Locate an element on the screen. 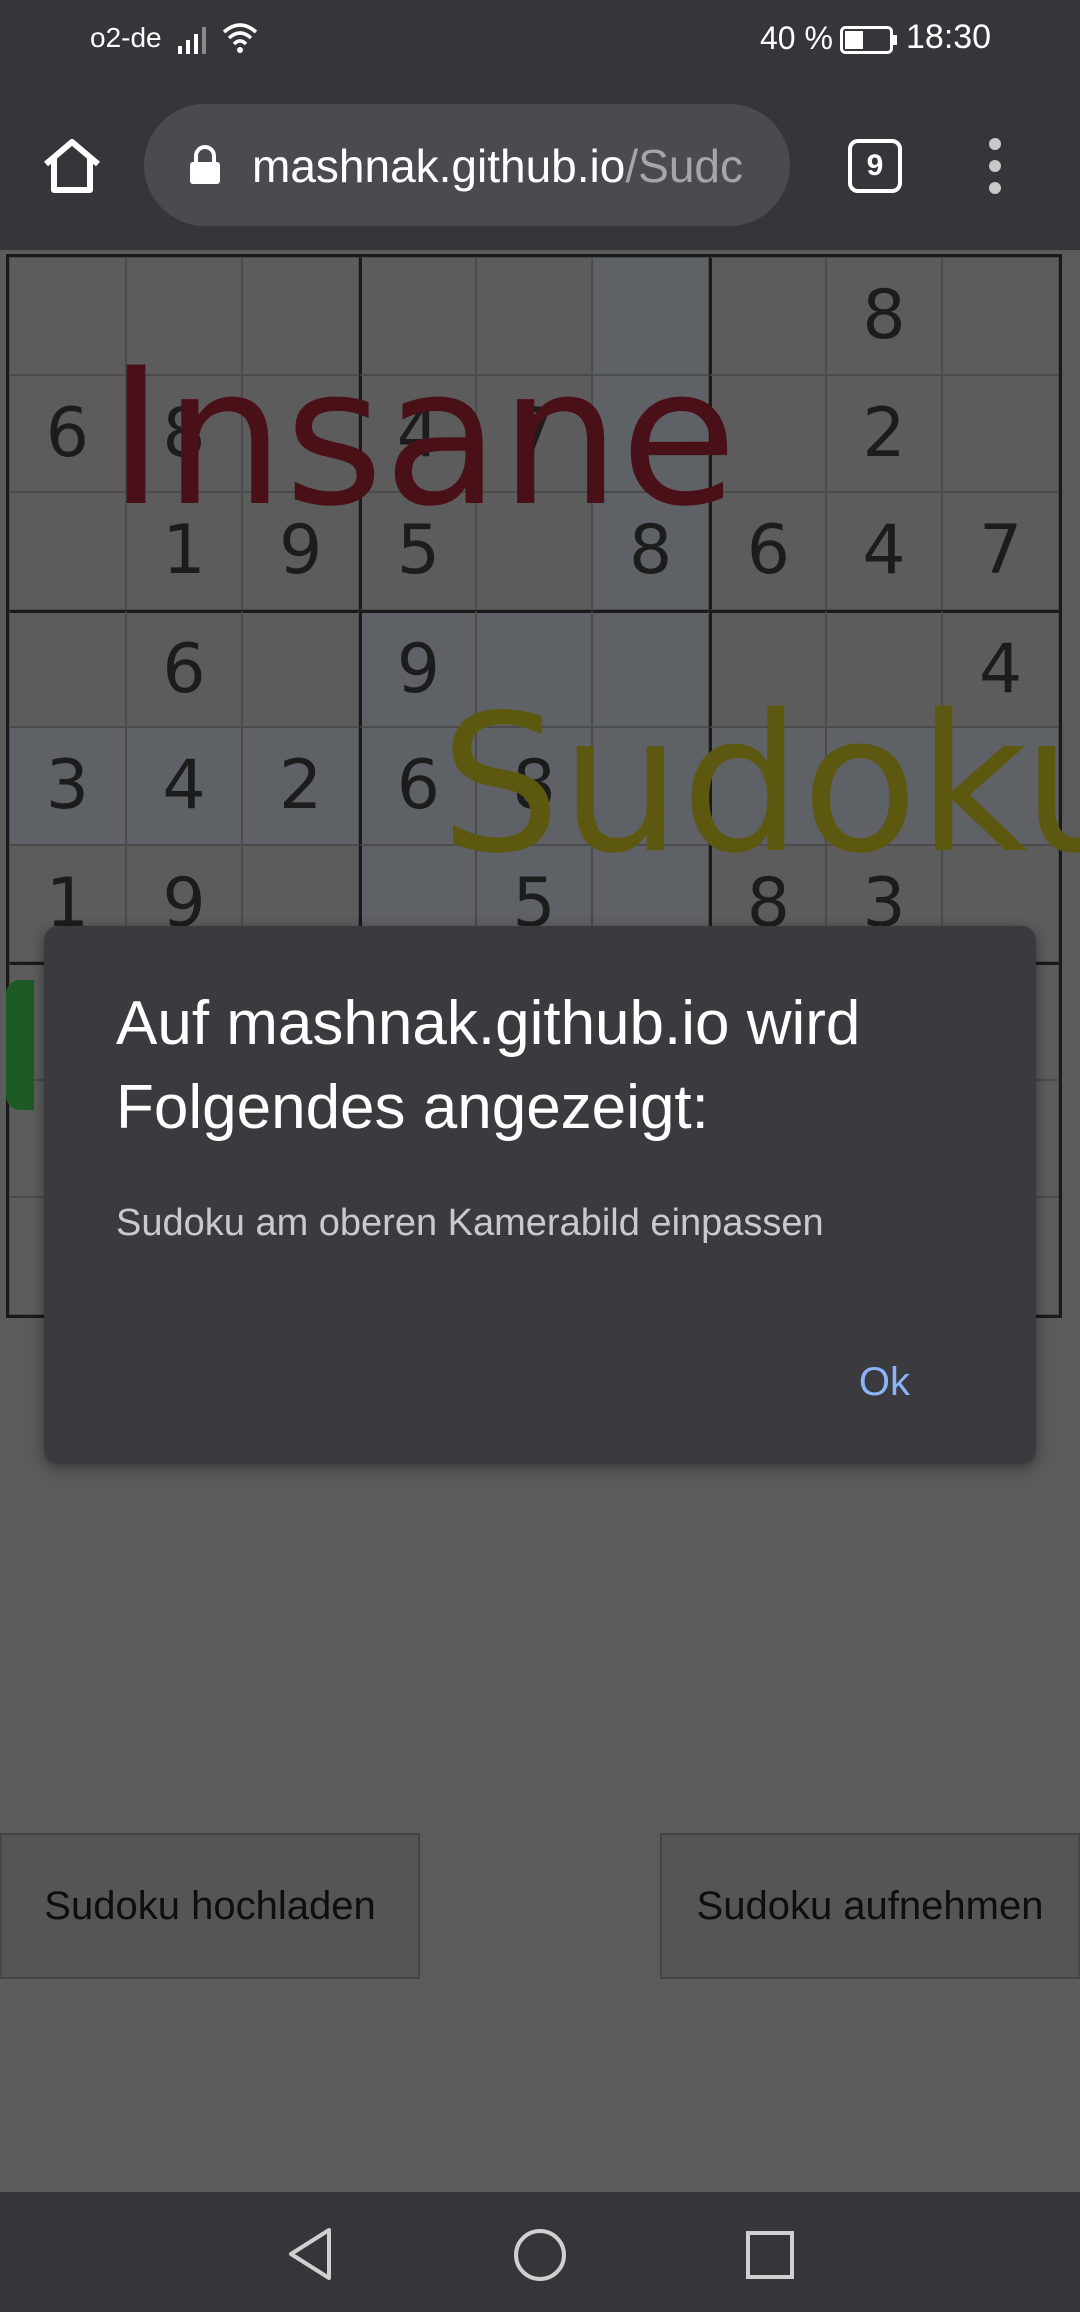 The height and width of the screenshot is (2312, 1080). more-vert-icon is located at coordinates (996, 166).